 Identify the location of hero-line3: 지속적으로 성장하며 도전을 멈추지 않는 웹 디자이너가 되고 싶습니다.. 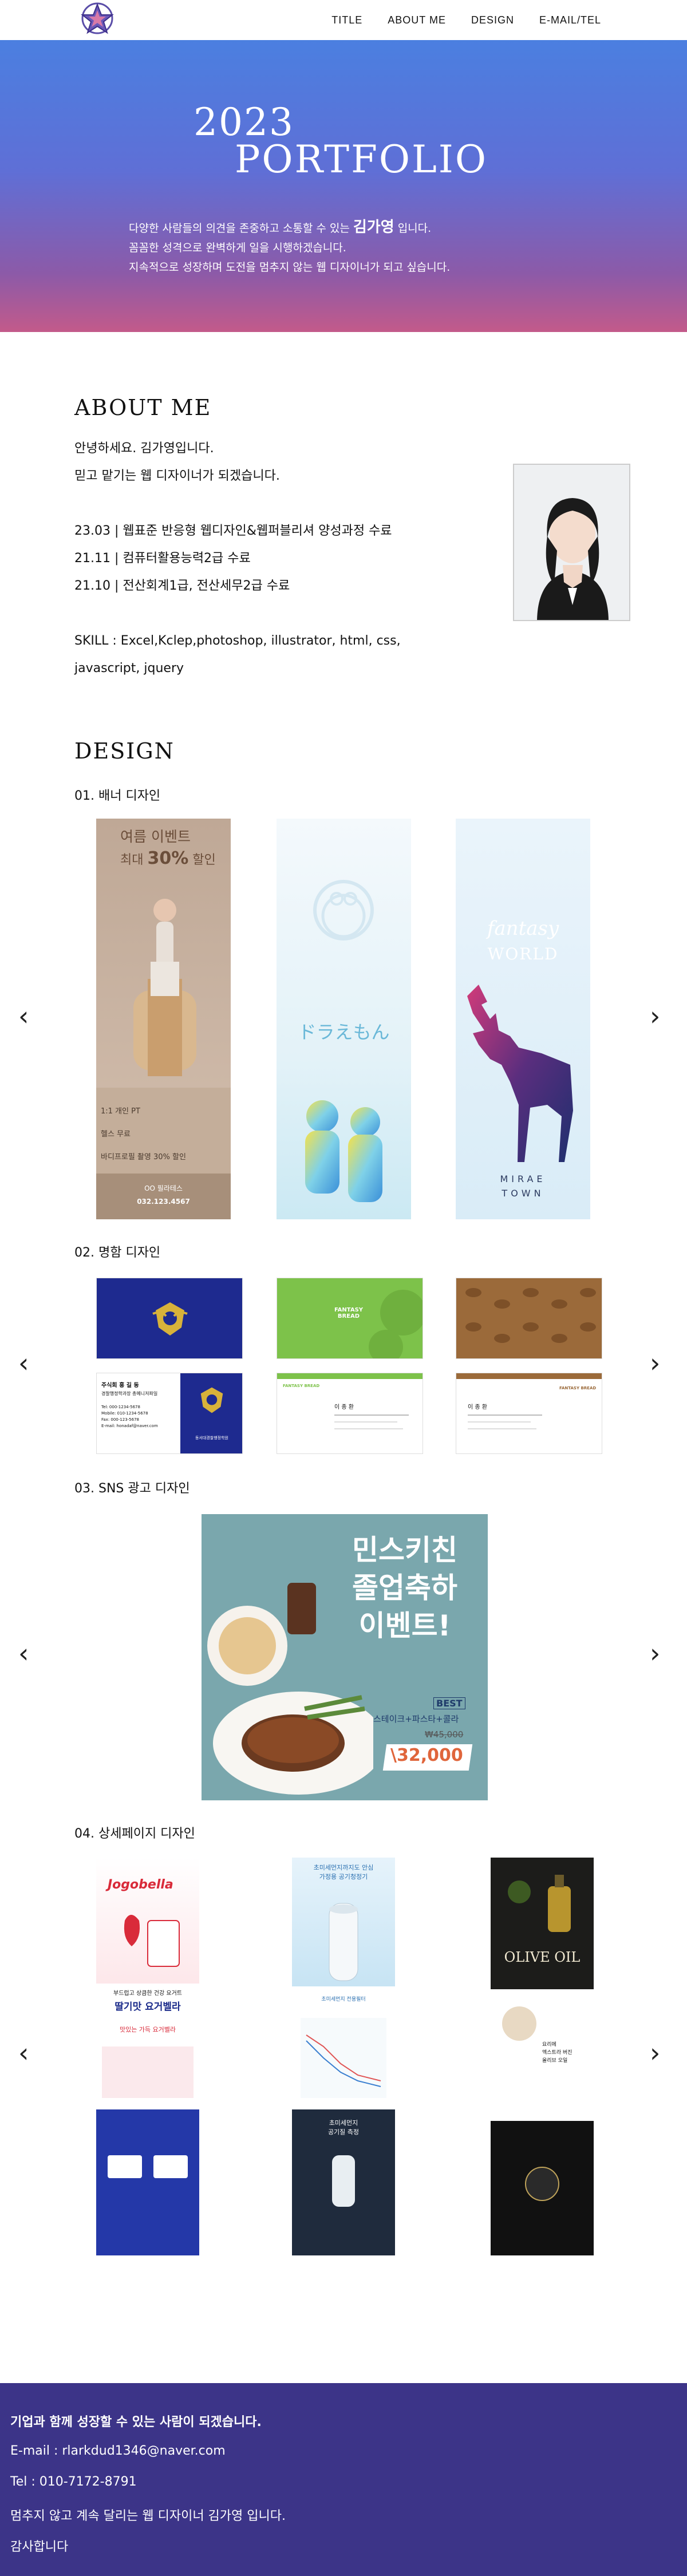
(290, 267).